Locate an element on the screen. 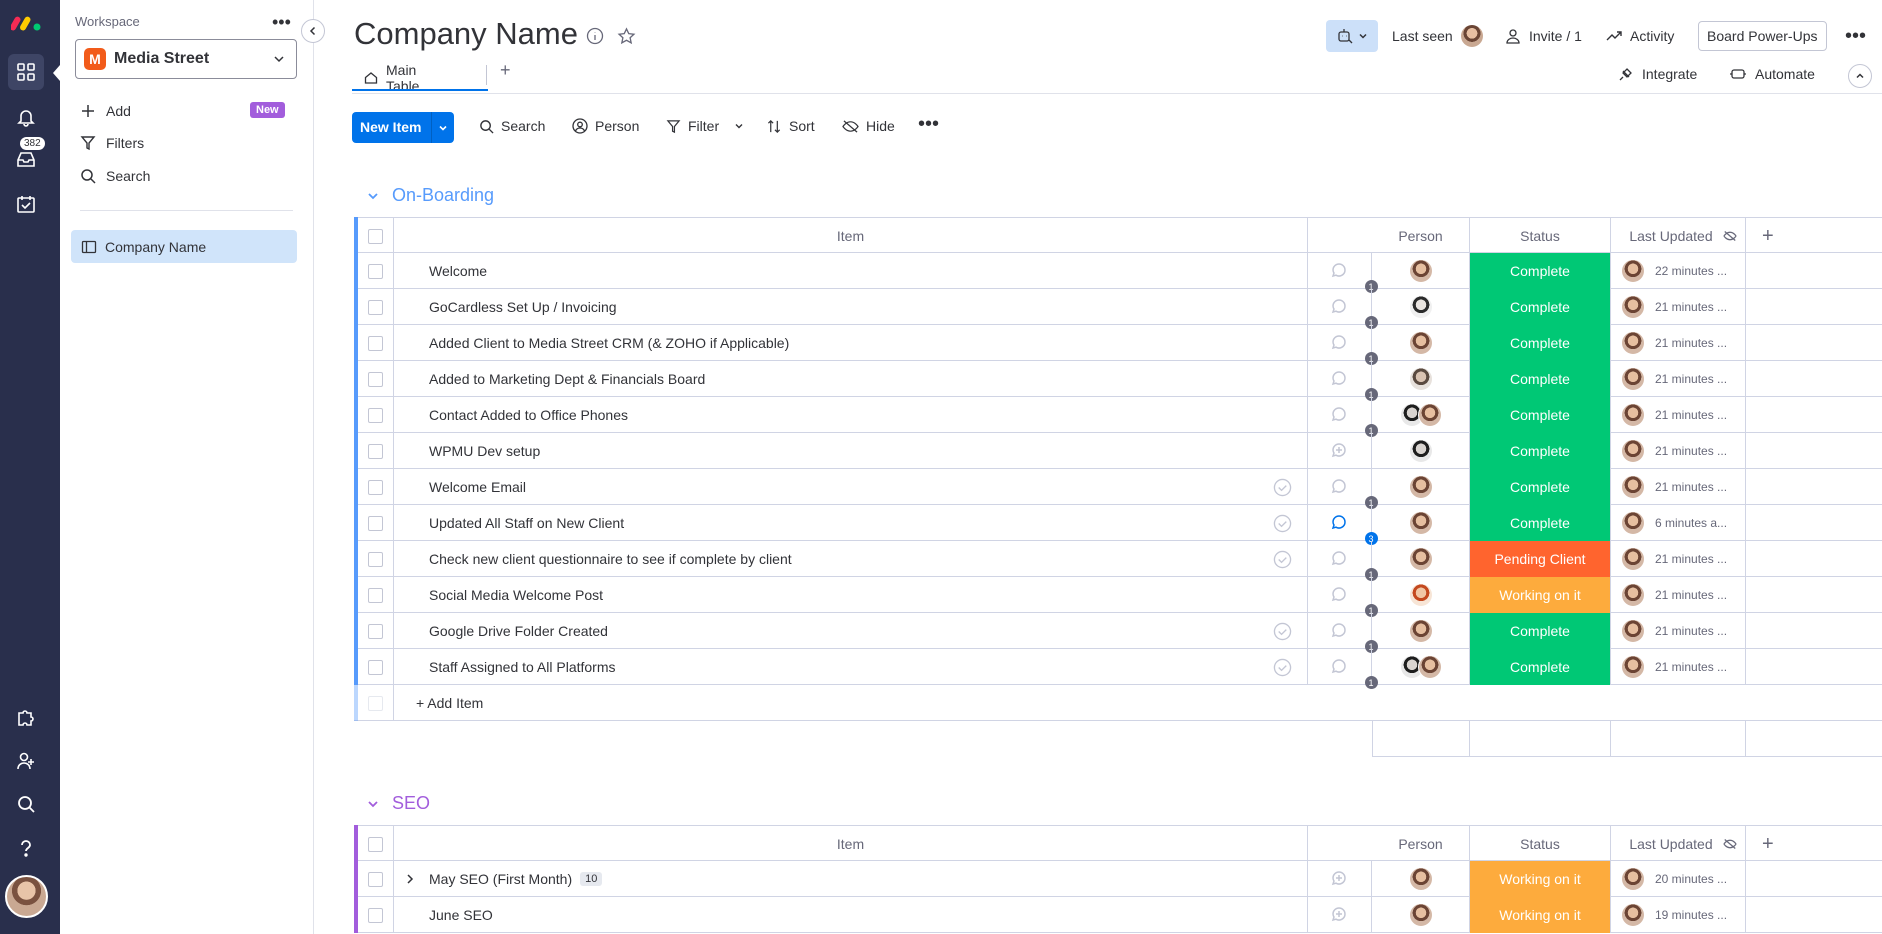 This screenshot has height=934, width=1882. search-button: Search is located at coordinates (115, 176).